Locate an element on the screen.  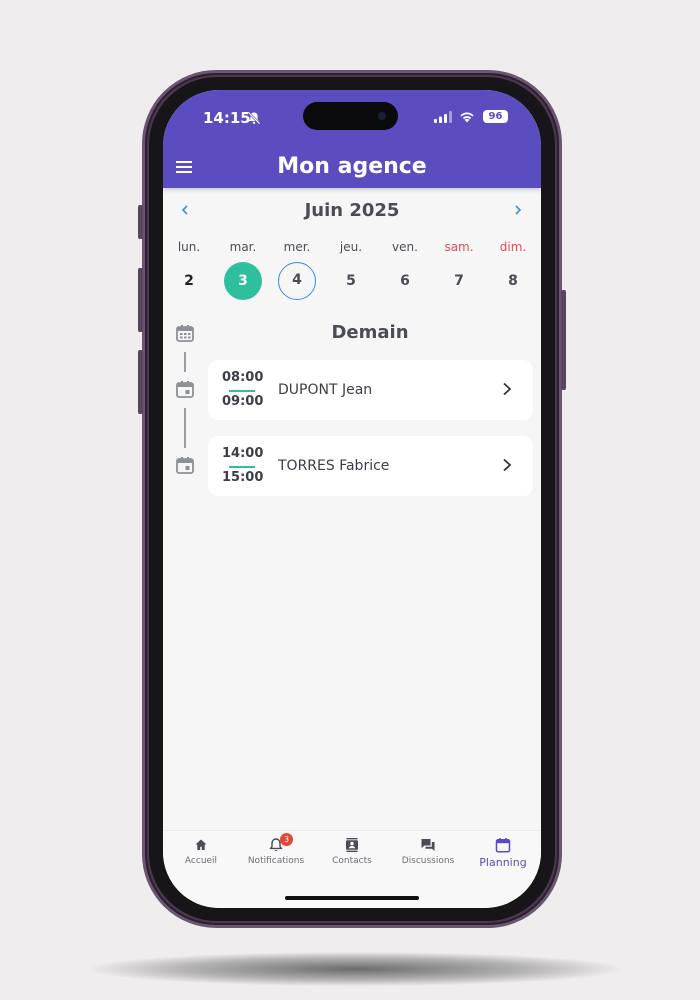
home-icon is located at coordinates (201, 844).